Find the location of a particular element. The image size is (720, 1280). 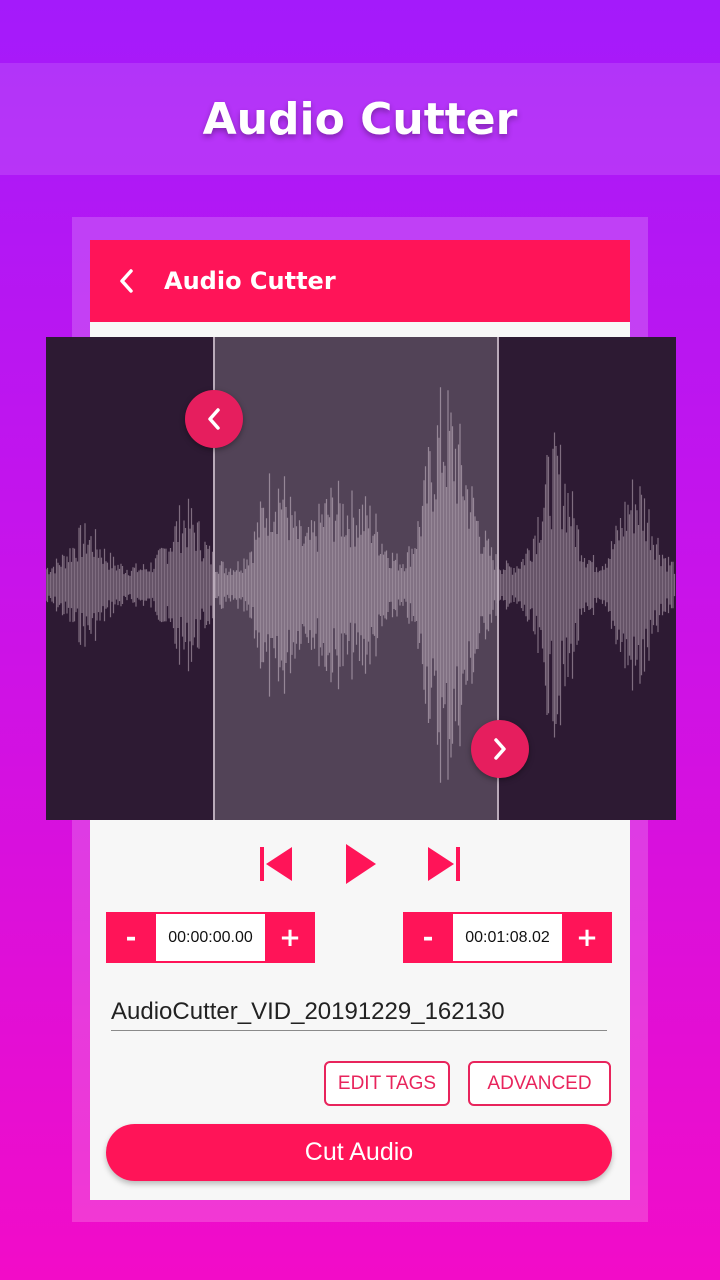

chevron-right-icon is located at coordinates (500, 749).